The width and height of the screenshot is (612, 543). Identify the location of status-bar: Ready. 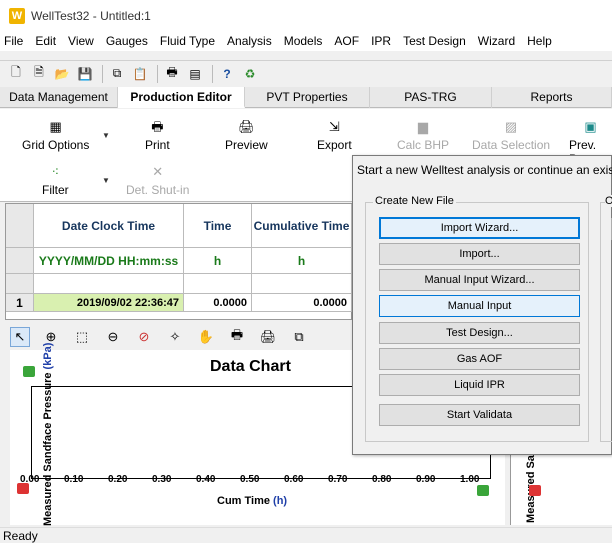
(306, 535).